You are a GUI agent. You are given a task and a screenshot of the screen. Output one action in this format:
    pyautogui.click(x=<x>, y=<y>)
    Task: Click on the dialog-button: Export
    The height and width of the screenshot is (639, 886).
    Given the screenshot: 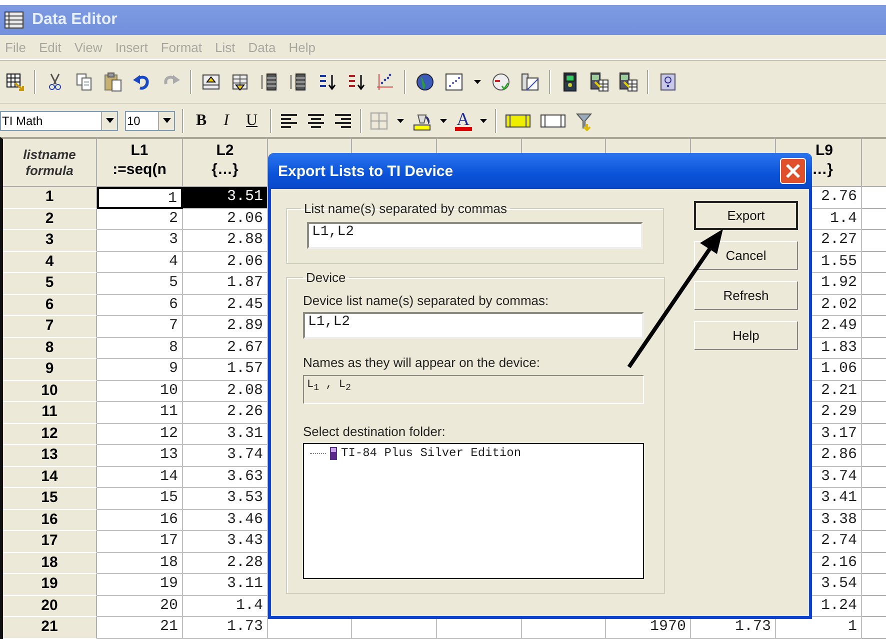 What is the action you would take?
    pyautogui.click(x=746, y=215)
    